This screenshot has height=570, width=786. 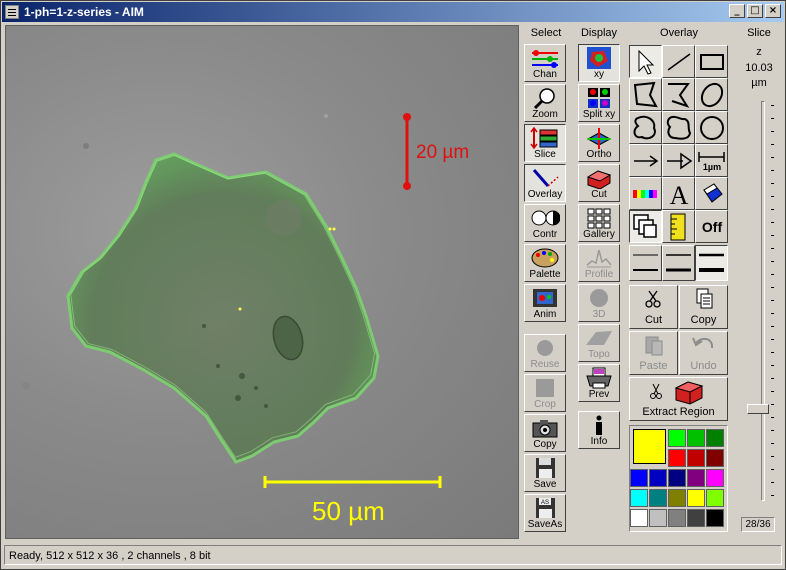 What do you see at coordinates (545, 513) in the screenshot?
I see `select-saveas-button: AS SaveAs` at bounding box center [545, 513].